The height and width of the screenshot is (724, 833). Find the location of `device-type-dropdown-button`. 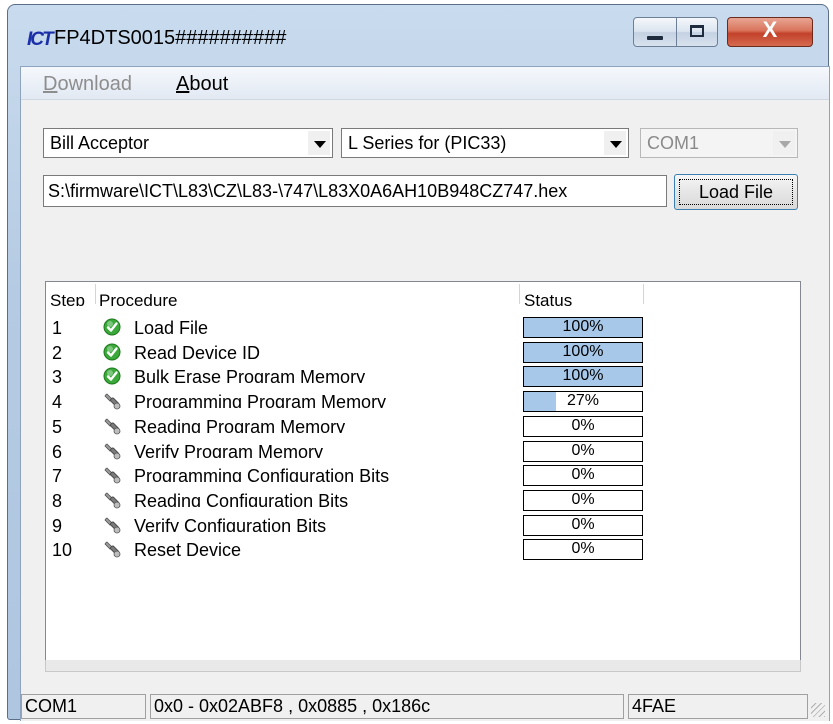

device-type-dropdown-button is located at coordinates (319, 143).